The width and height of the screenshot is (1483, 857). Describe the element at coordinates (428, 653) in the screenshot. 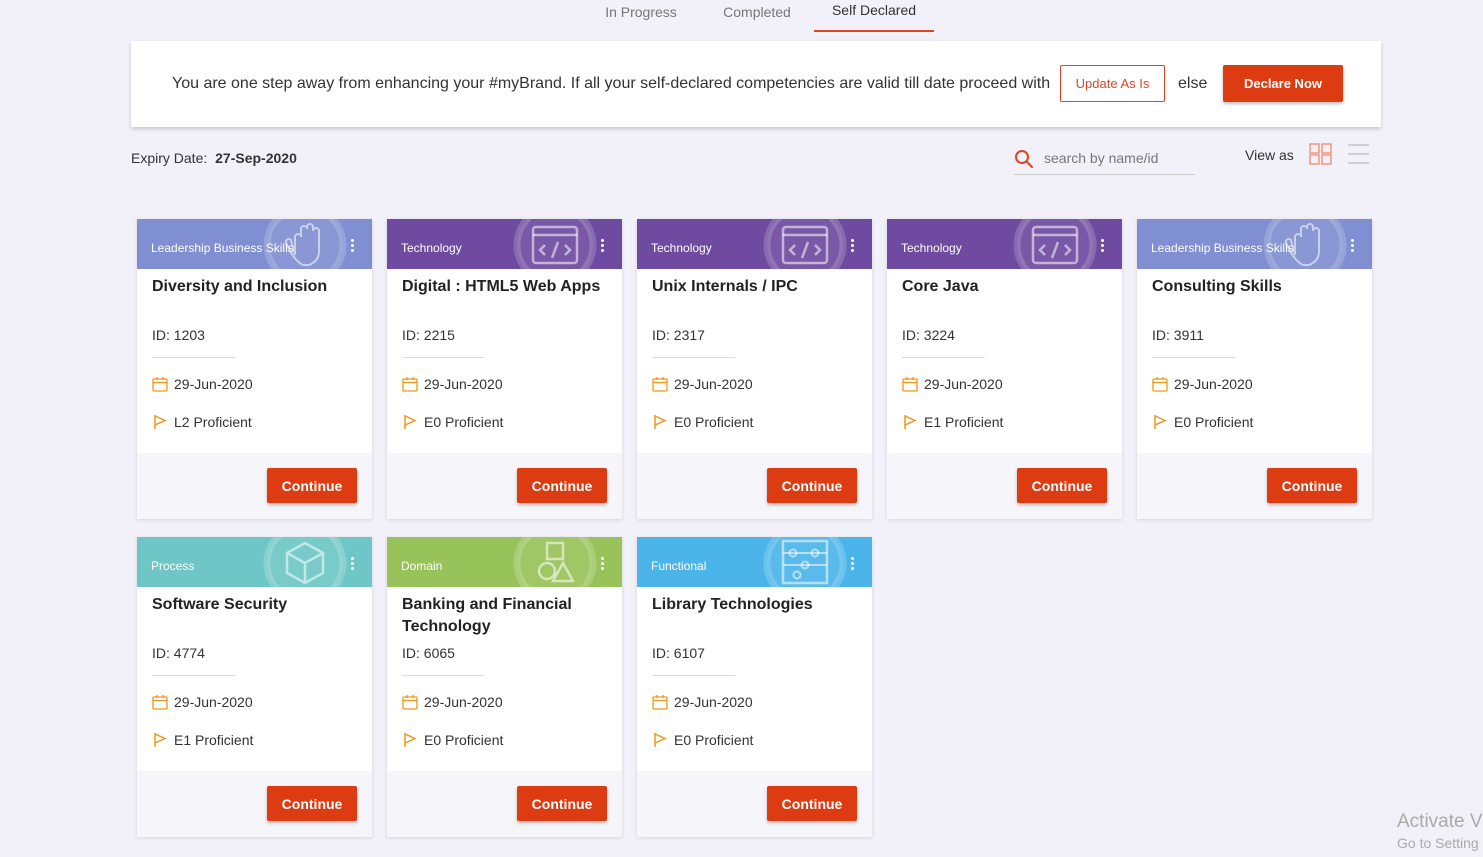

I see `card-id: ID: 6065` at that location.